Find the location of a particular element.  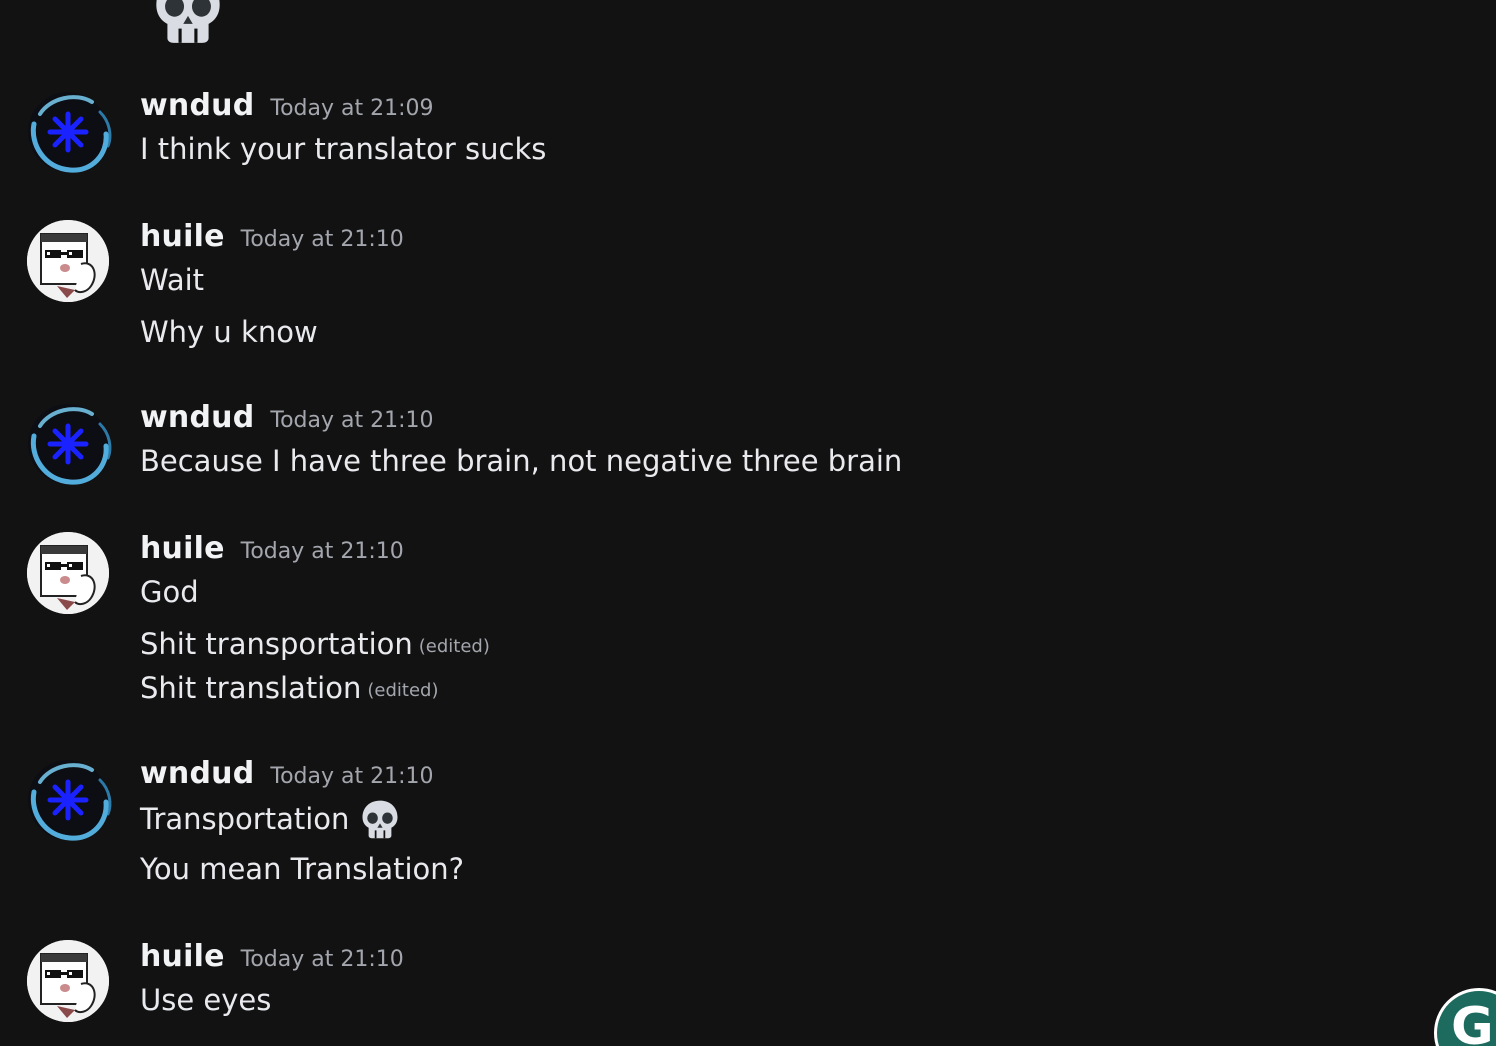

message-text: Shit translation (edited) is located at coordinates (289, 688).